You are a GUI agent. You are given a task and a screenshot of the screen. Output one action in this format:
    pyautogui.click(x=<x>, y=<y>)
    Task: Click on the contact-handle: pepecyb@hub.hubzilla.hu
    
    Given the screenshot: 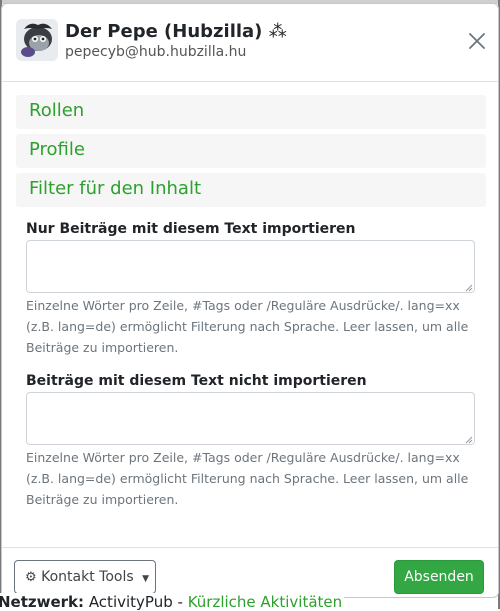 What is the action you would take?
    pyautogui.click(x=156, y=52)
    